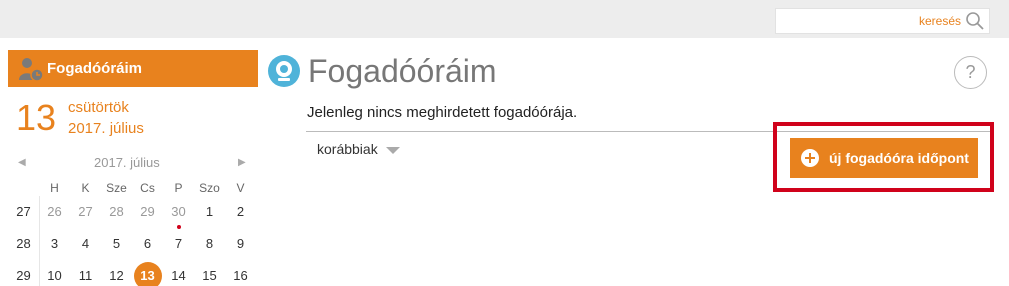 This screenshot has height=286, width=1009. Describe the element at coordinates (178, 213) in the screenshot. I see `calendar-day: 30` at that location.